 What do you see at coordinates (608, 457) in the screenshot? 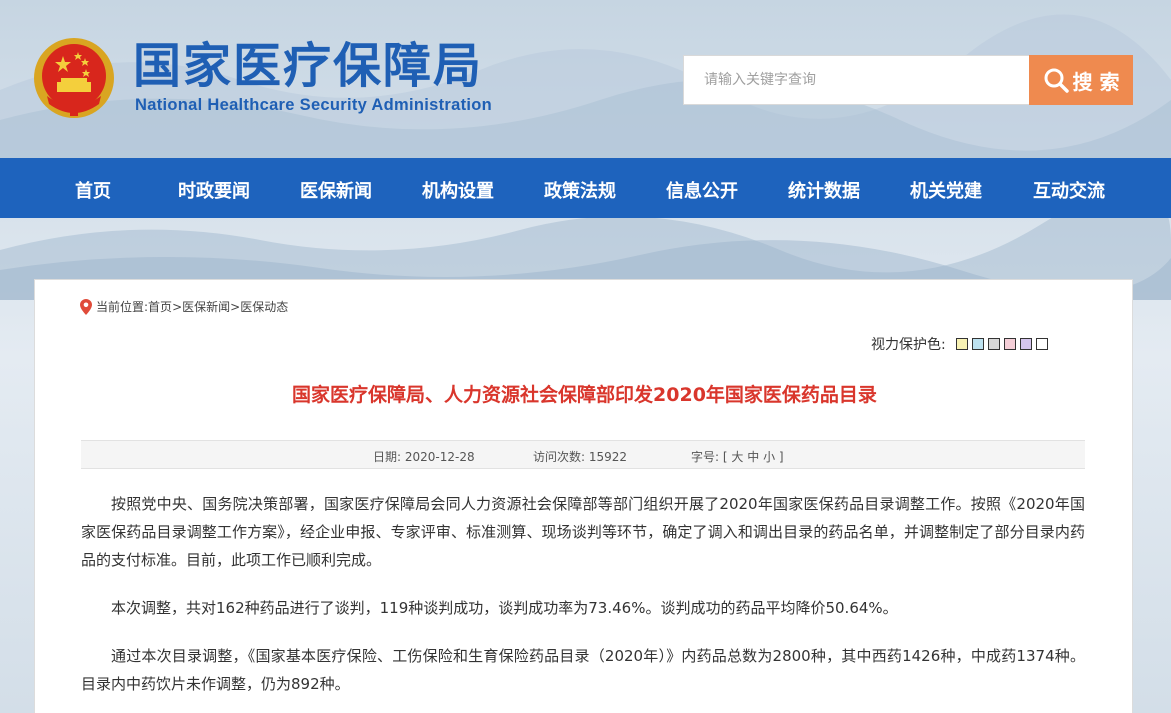
I see `views-value: 15922` at bounding box center [608, 457].